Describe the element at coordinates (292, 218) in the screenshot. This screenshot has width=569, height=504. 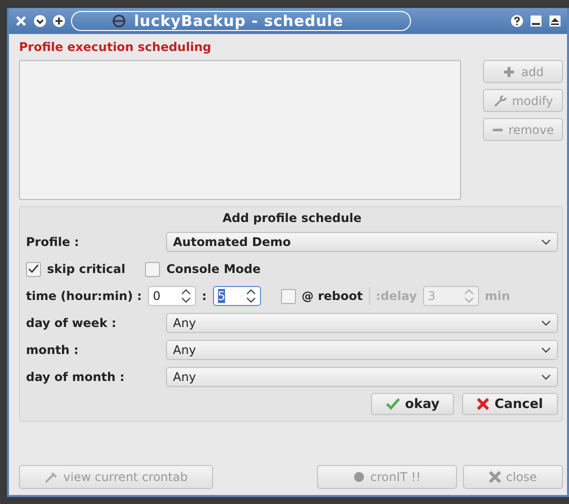
I see `panel-title: Add profile schedule` at that location.